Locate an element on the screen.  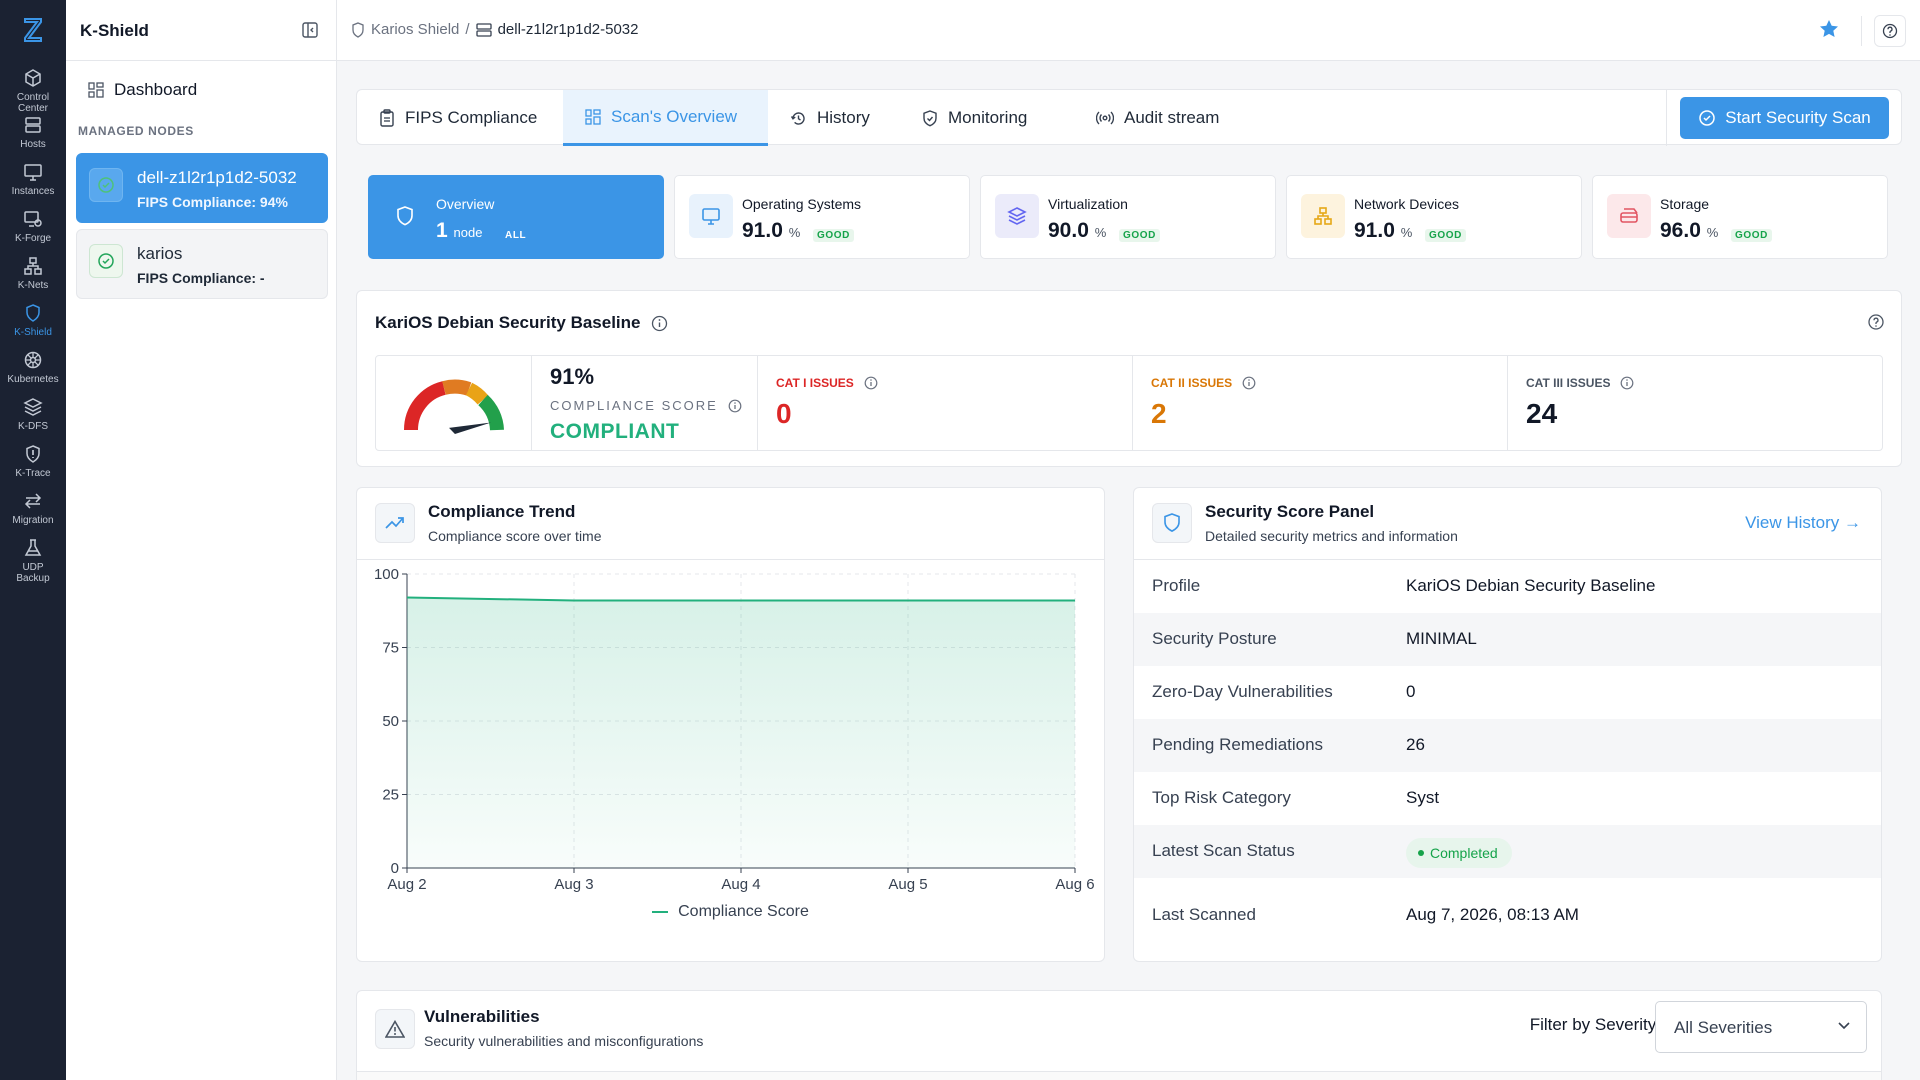
panel-title: Compliance Trend is located at coordinates (502, 511).